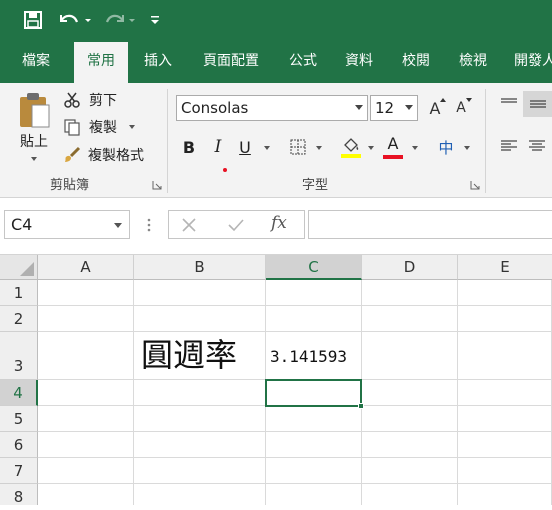  Describe the element at coordinates (76, 20) in the screenshot. I see `undo-button` at that location.